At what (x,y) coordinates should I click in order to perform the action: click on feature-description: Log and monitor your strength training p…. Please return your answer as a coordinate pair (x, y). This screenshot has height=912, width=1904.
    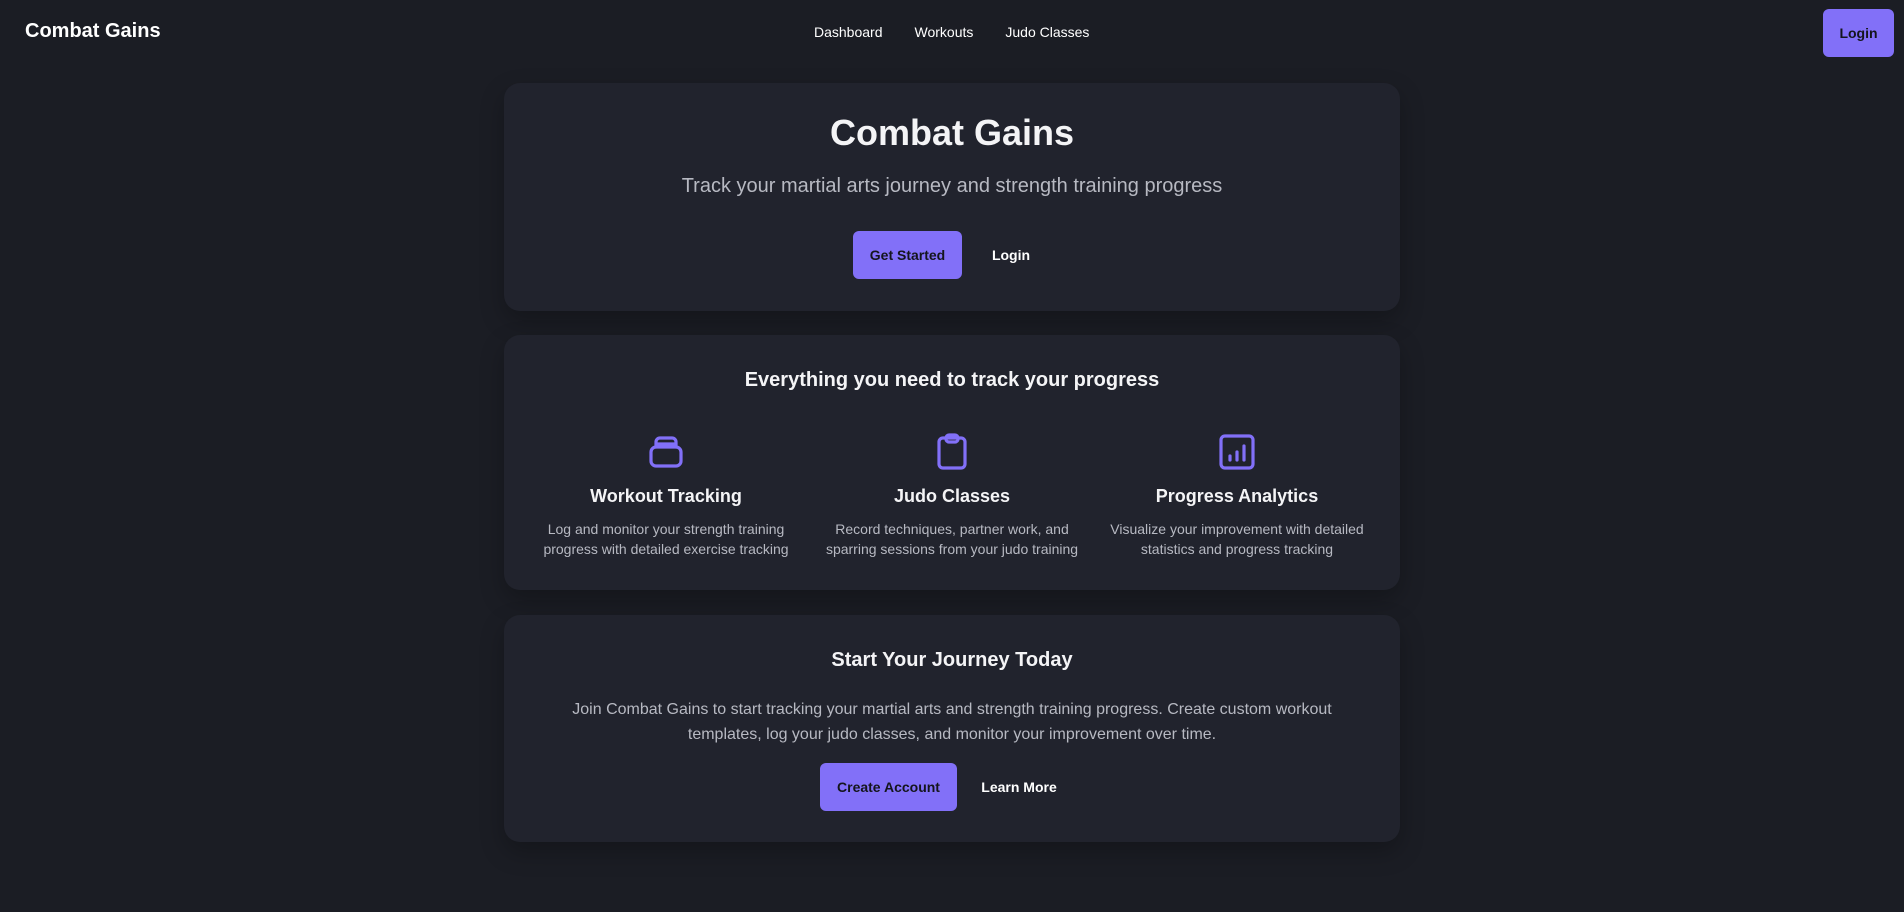
    Looking at the image, I should click on (666, 539).